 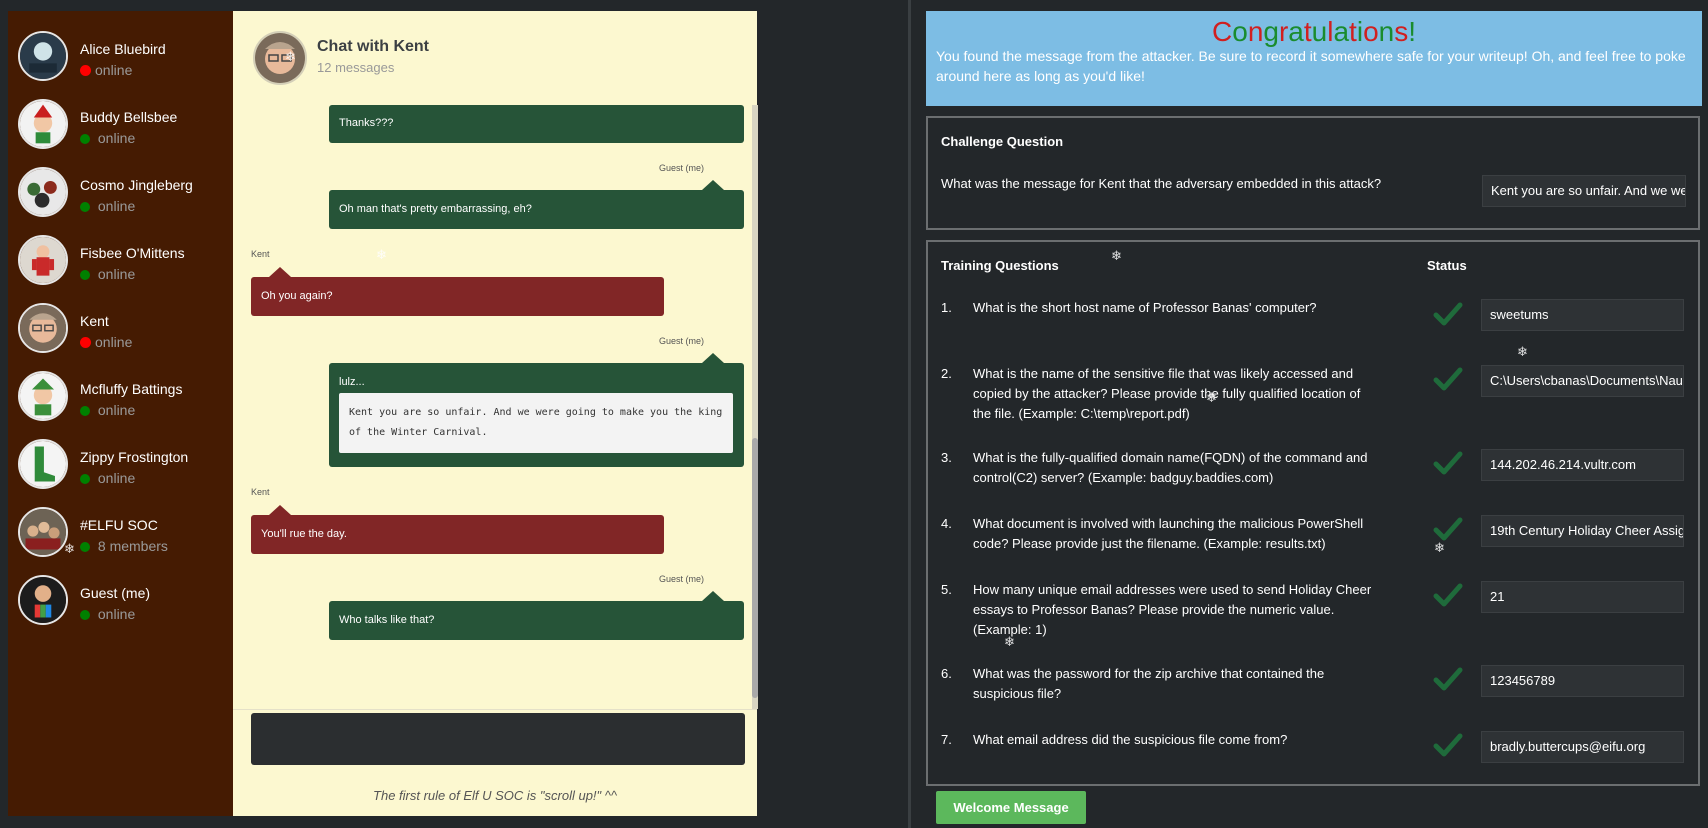 What do you see at coordinates (1582, 747) in the screenshot?
I see `answer-field: bradly.buttercups@eifu.org` at bounding box center [1582, 747].